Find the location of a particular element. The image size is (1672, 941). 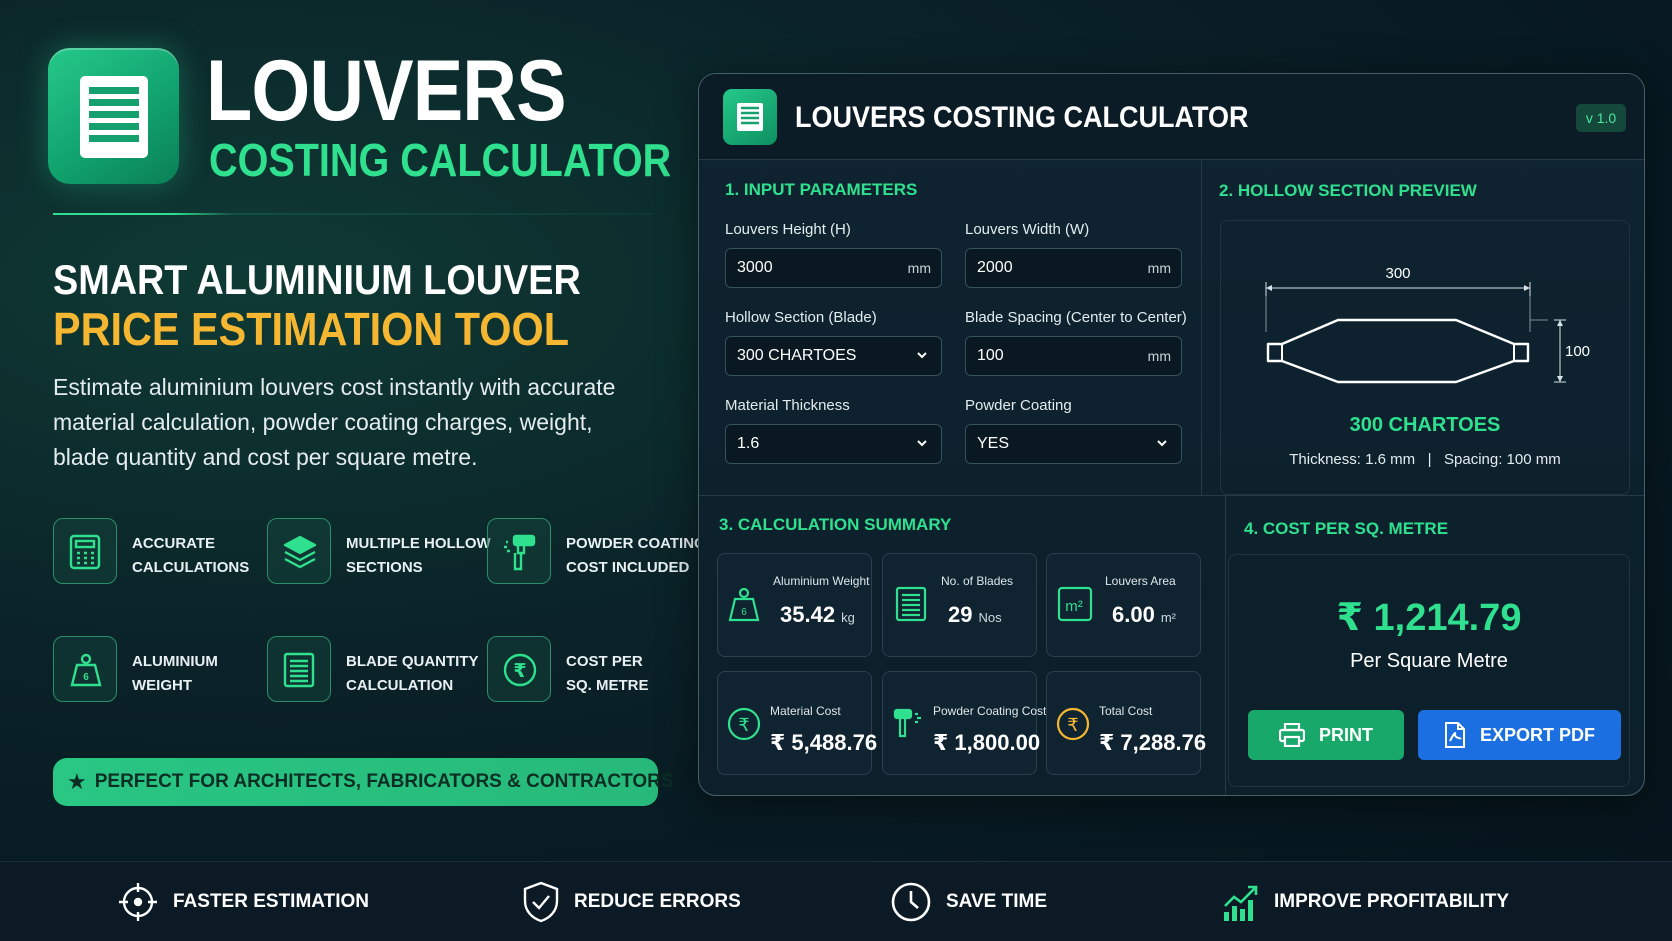

benefit-faster-estimation: FASTER ESTIMATION is located at coordinates (243, 902).